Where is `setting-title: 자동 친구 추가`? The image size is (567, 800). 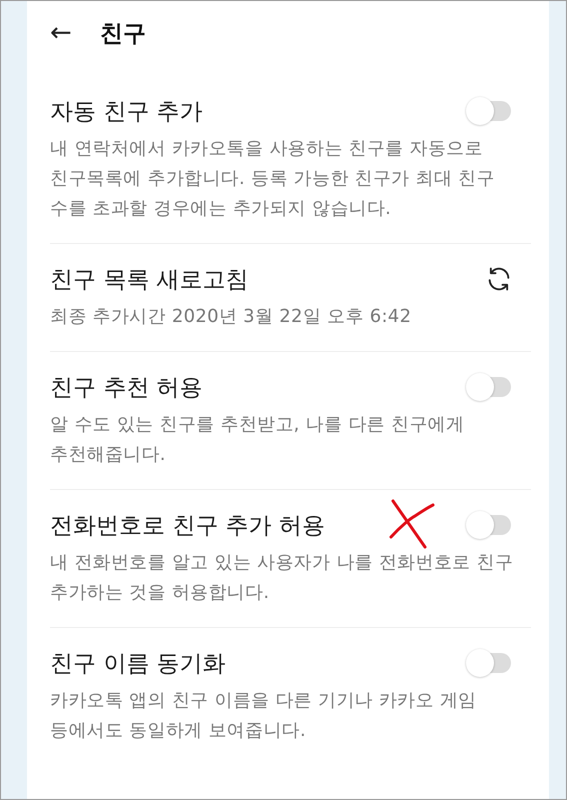 setting-title: 자동 친구 추가 is located at coordinates (126, 112).